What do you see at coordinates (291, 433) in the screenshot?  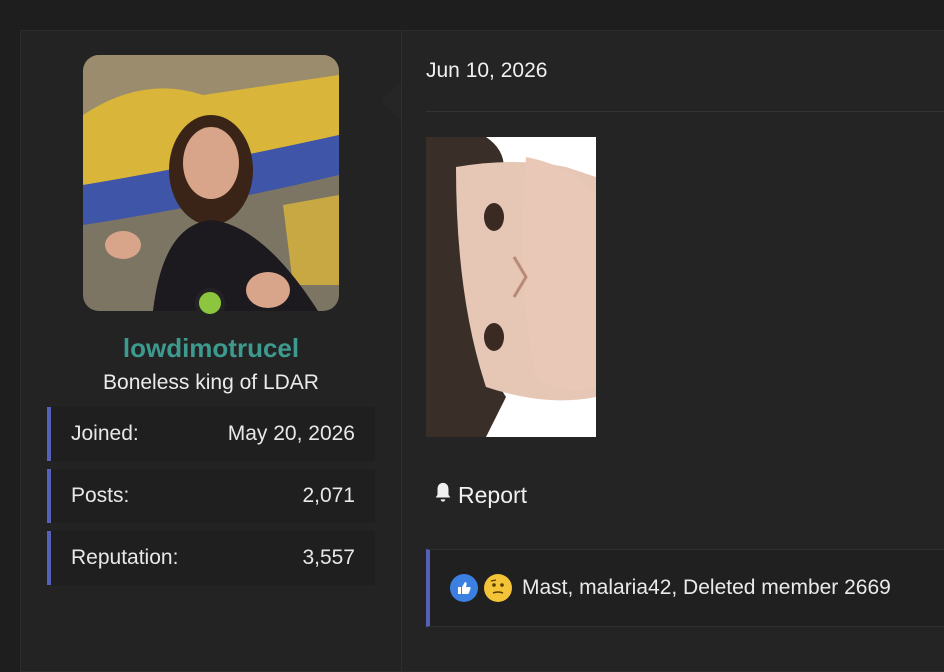 I see `stat-value: May 20, 2026` at bounding box center [291, 433].